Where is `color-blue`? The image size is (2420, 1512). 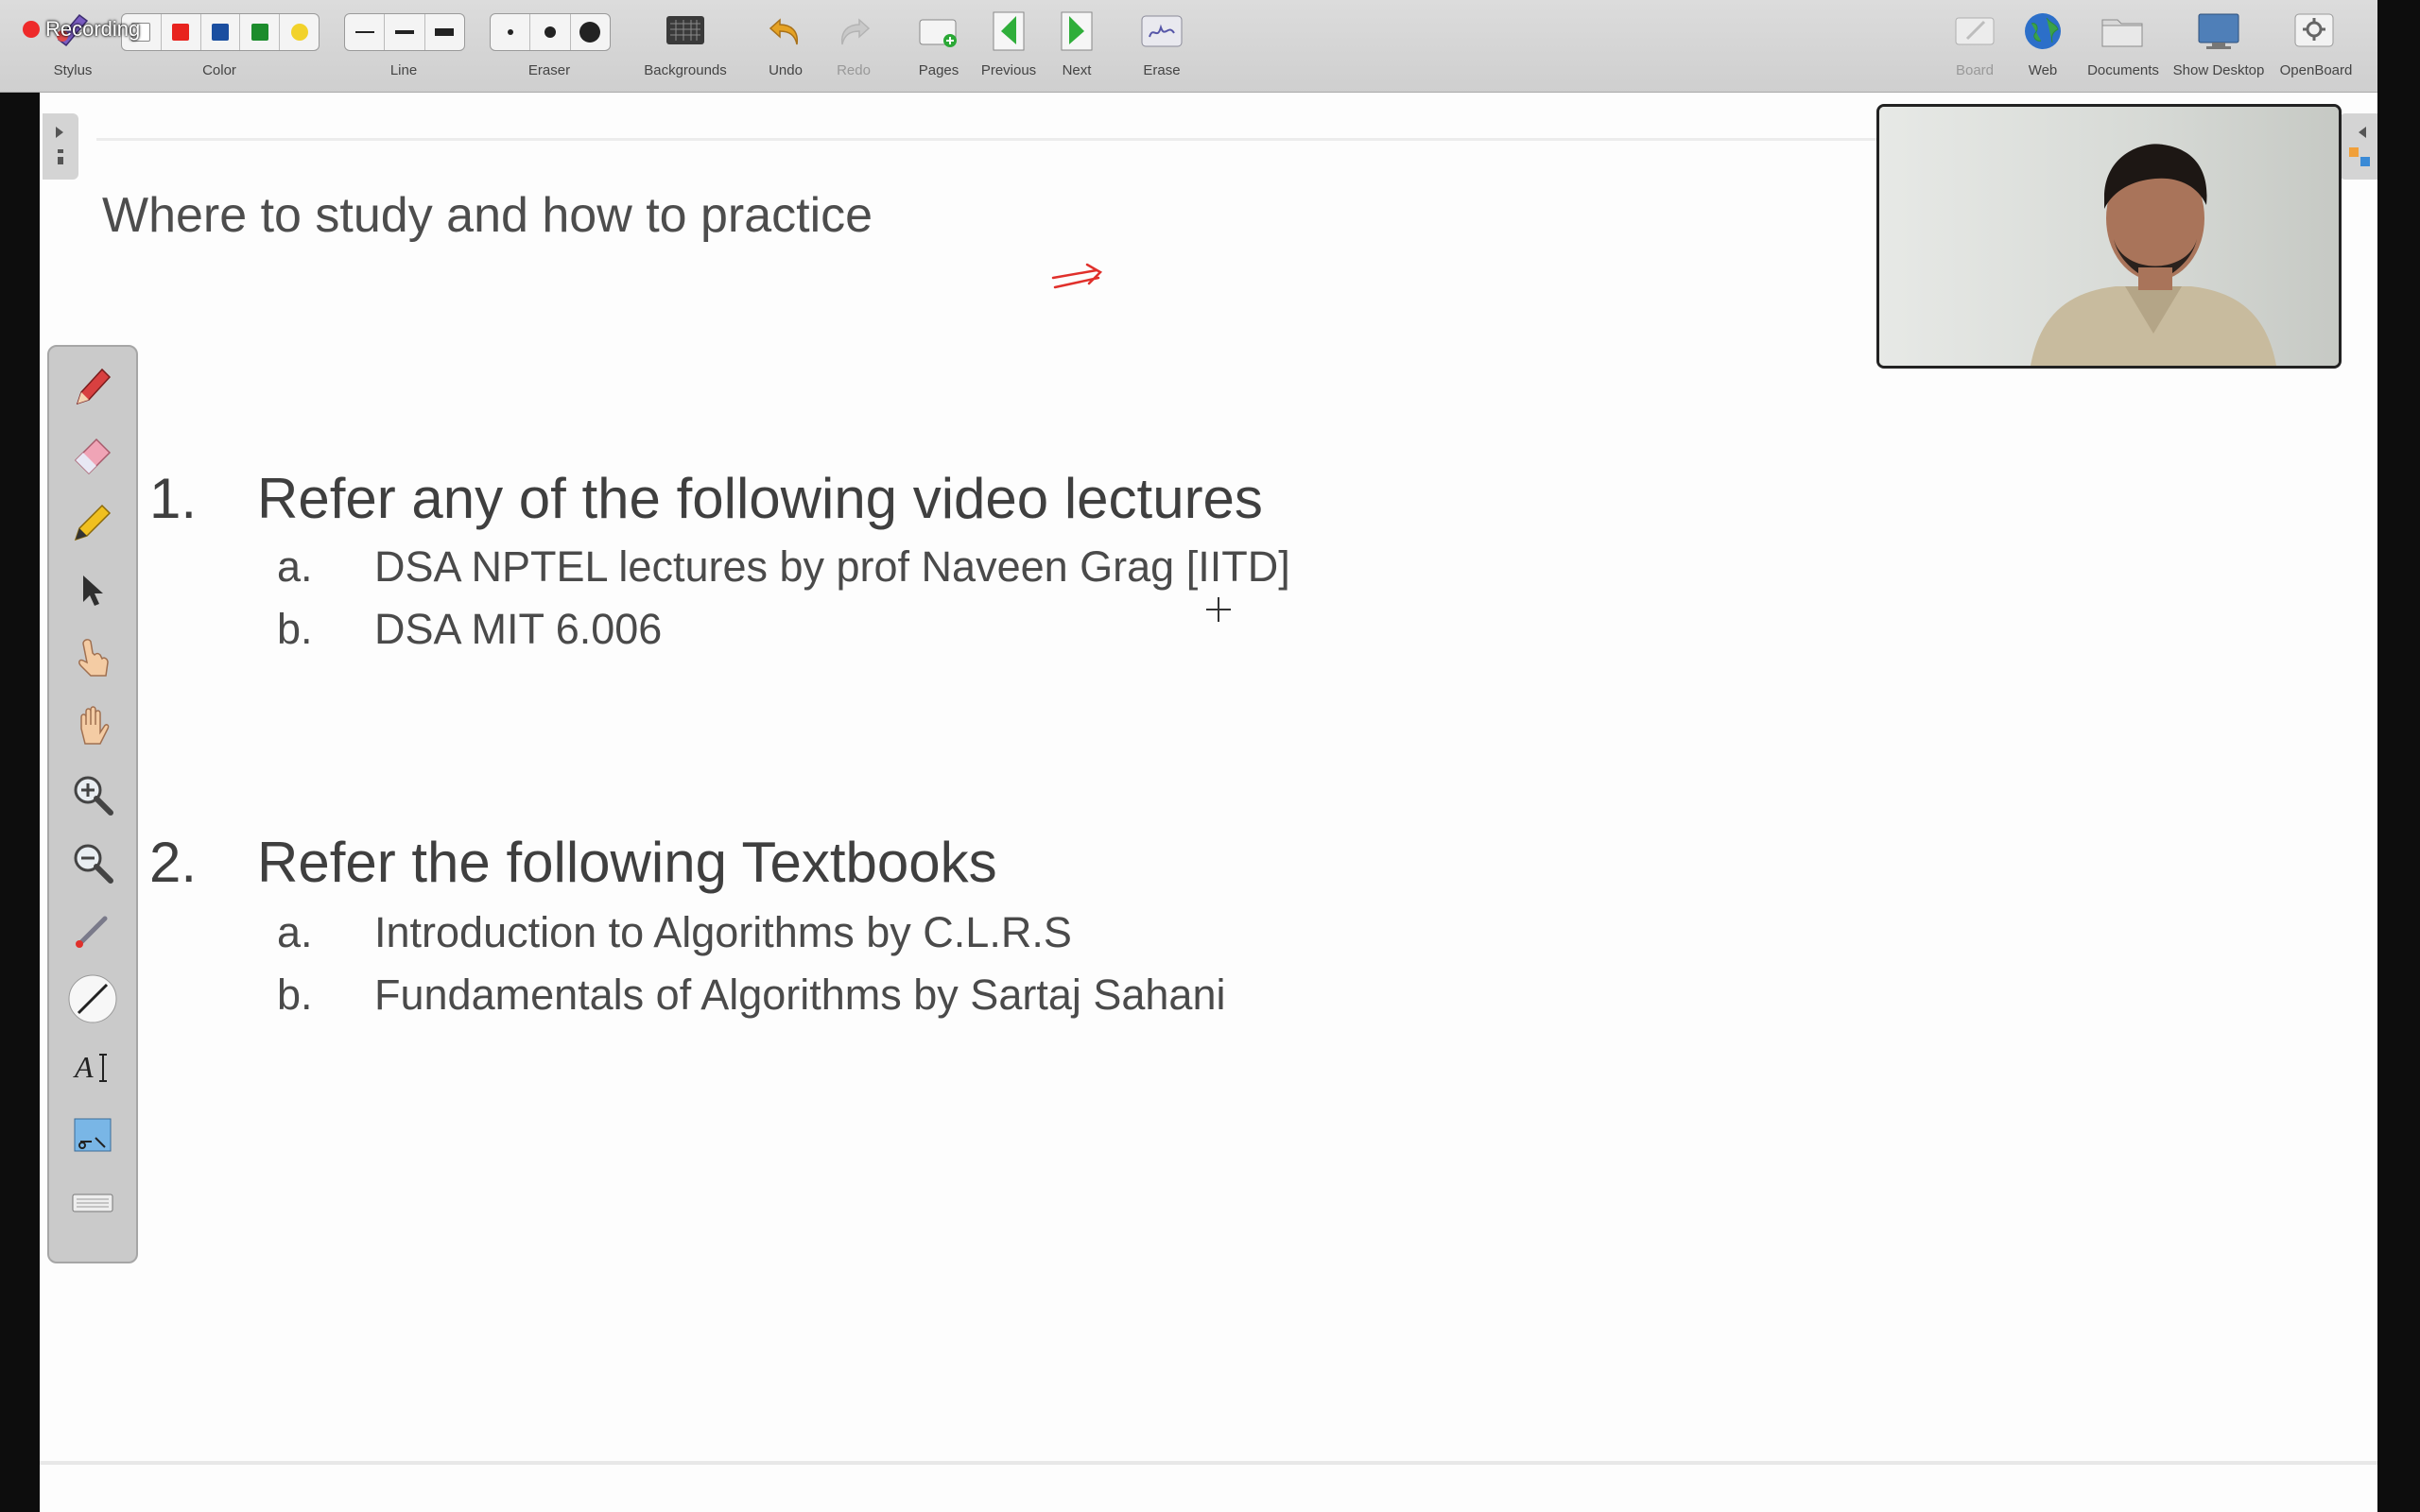
color-blue is located at coordinates (221, 32).